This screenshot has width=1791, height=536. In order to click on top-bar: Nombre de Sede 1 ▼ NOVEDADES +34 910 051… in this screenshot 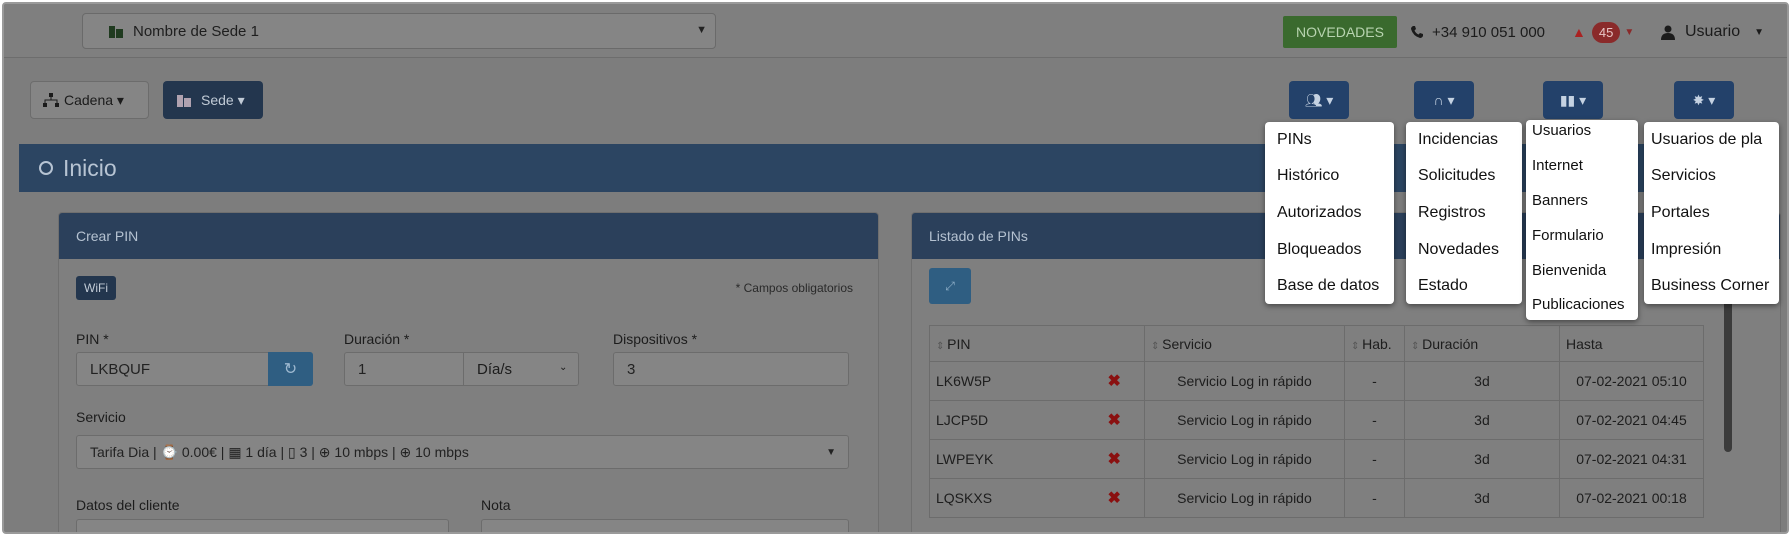, I will do `click(895, 31)`.